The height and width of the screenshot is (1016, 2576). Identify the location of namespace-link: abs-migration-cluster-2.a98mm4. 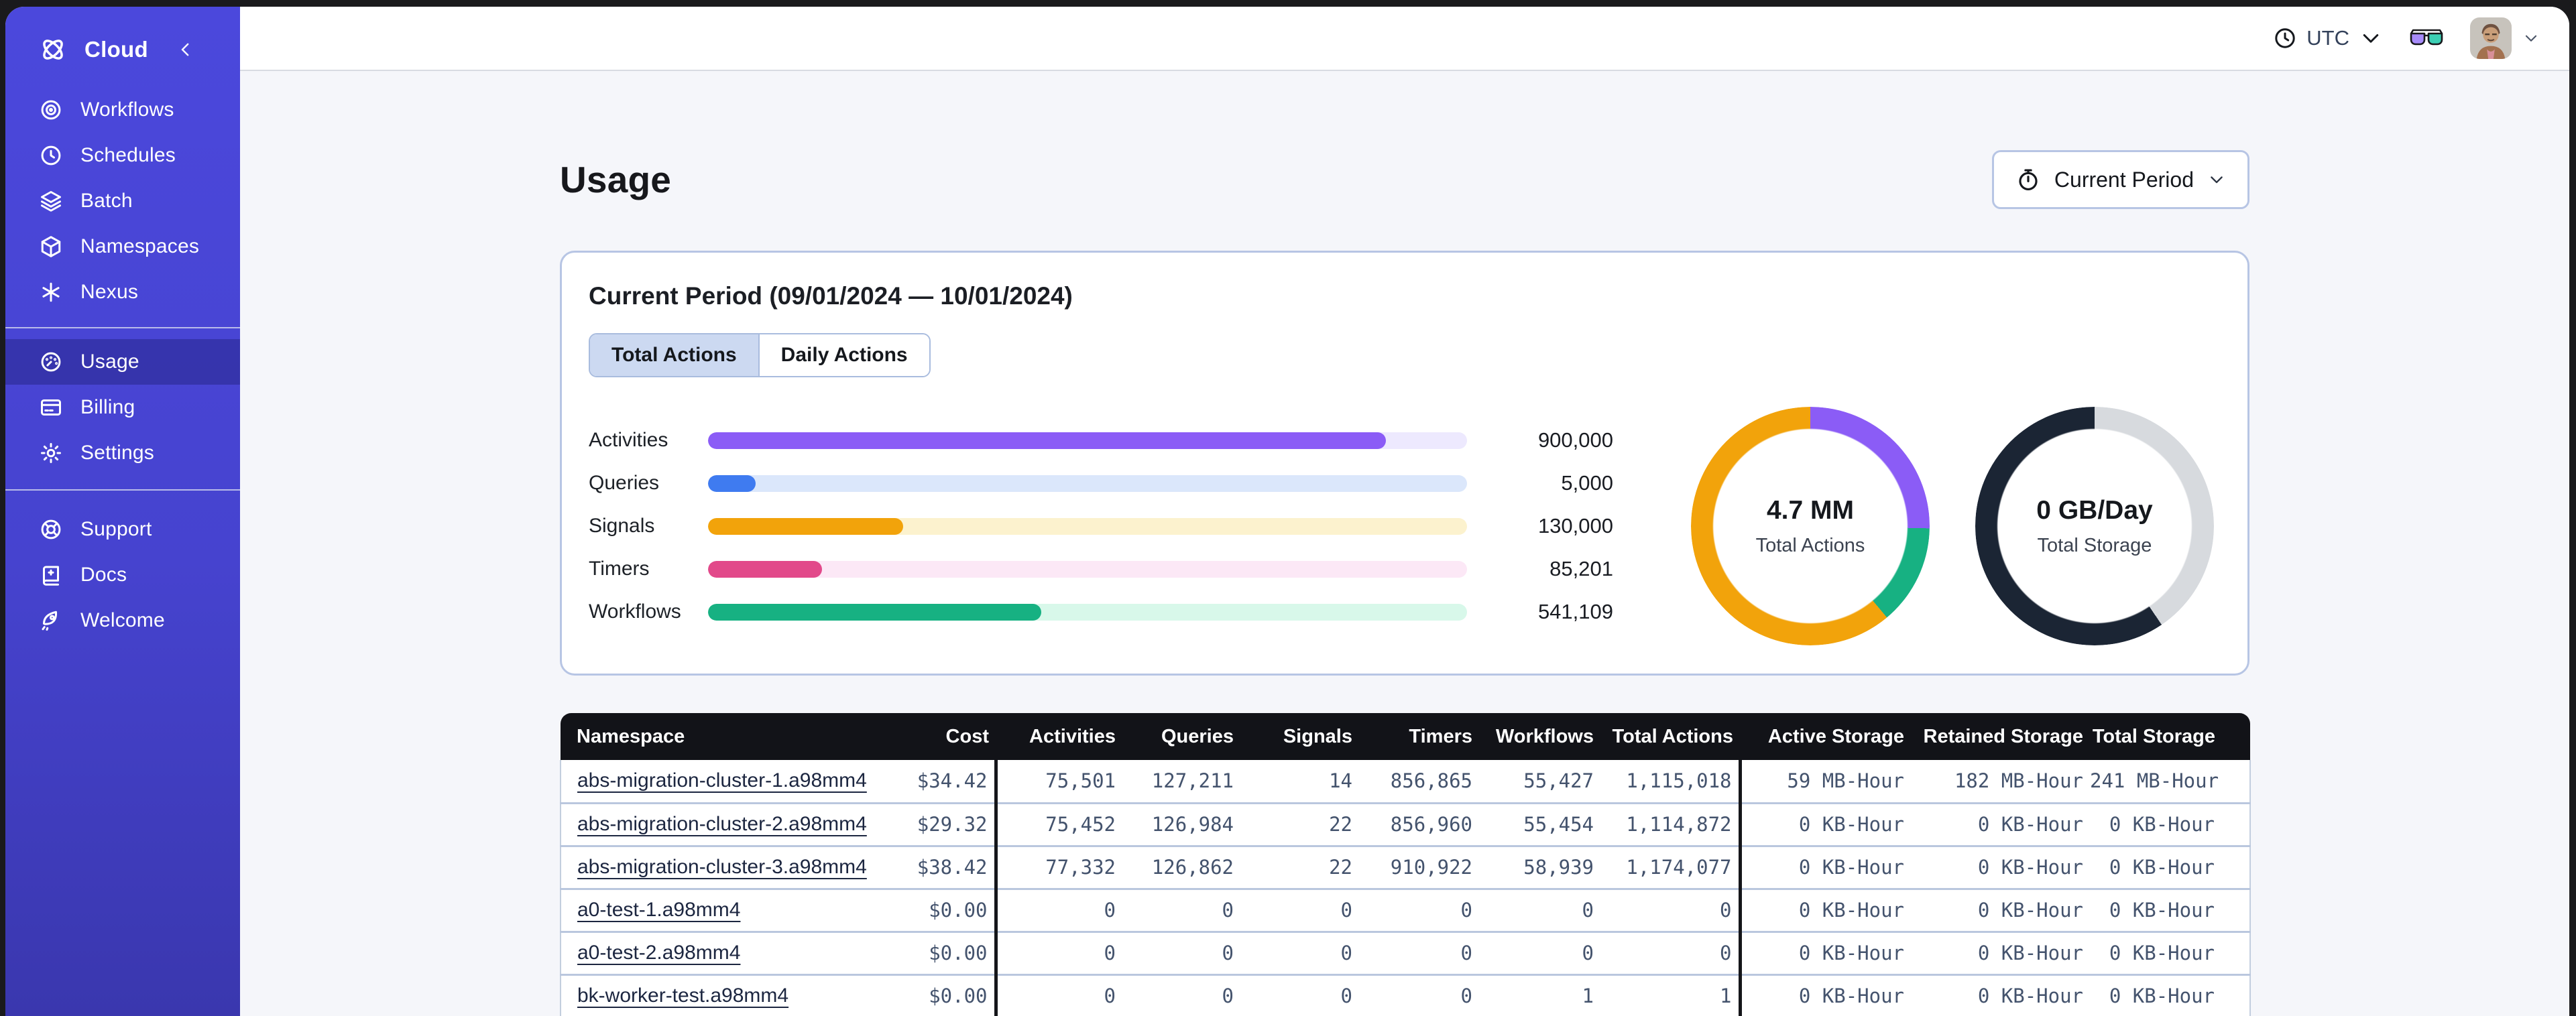
(722, 824).